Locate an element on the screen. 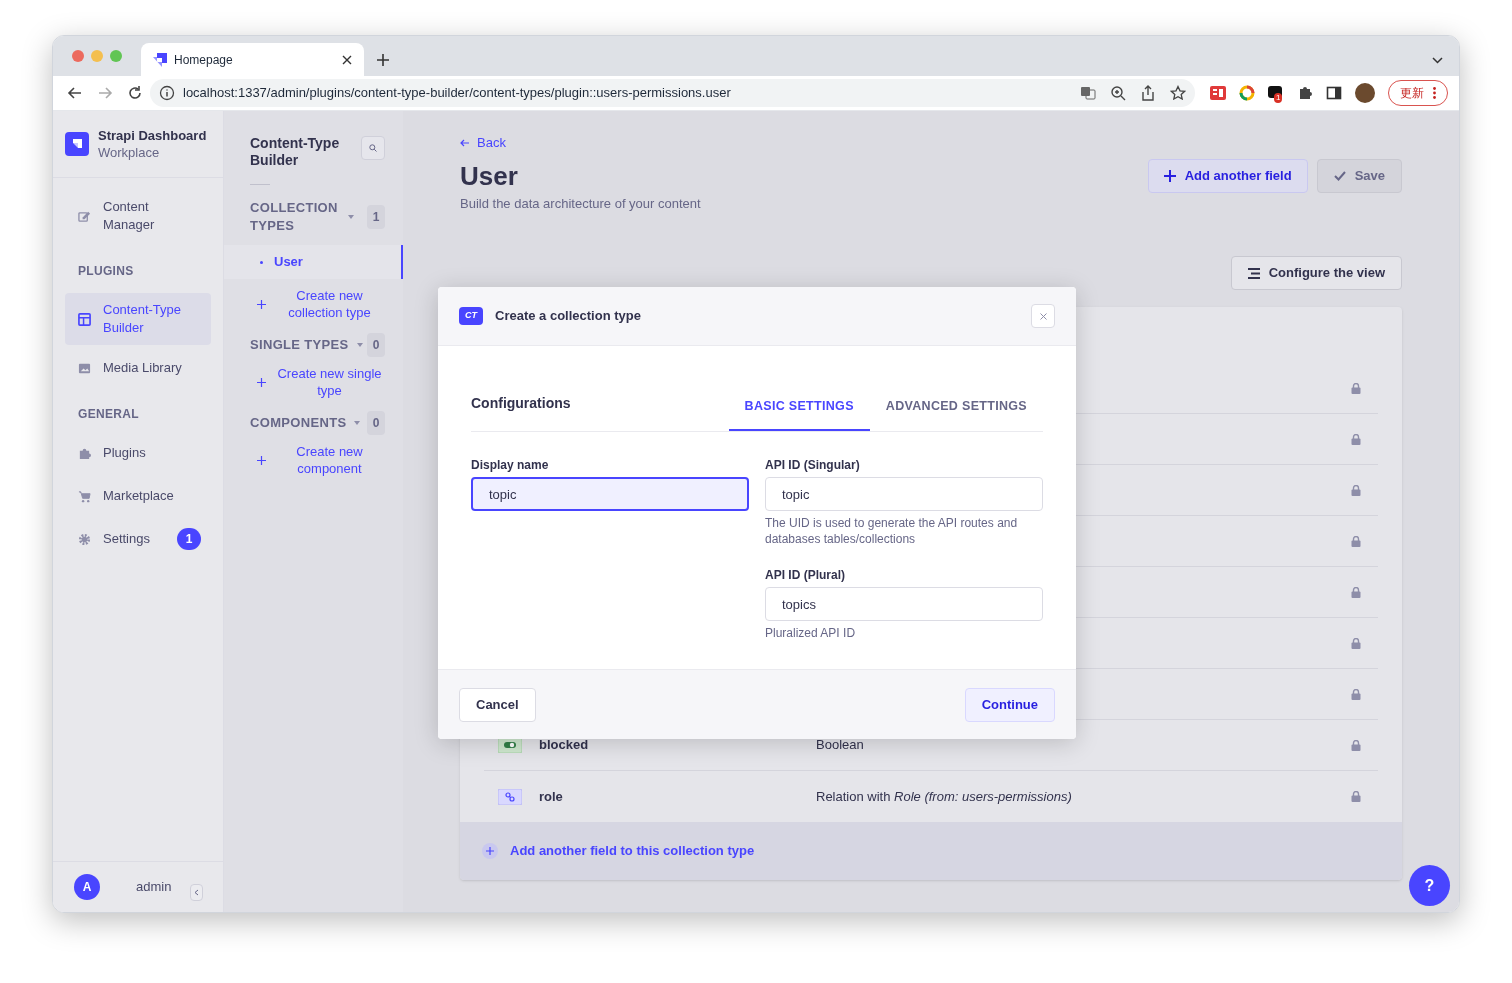 Image resolution: width=1512 pixels, height=983 pixels. field-label: API ID (Plural) is located at coordinates (805, 575).